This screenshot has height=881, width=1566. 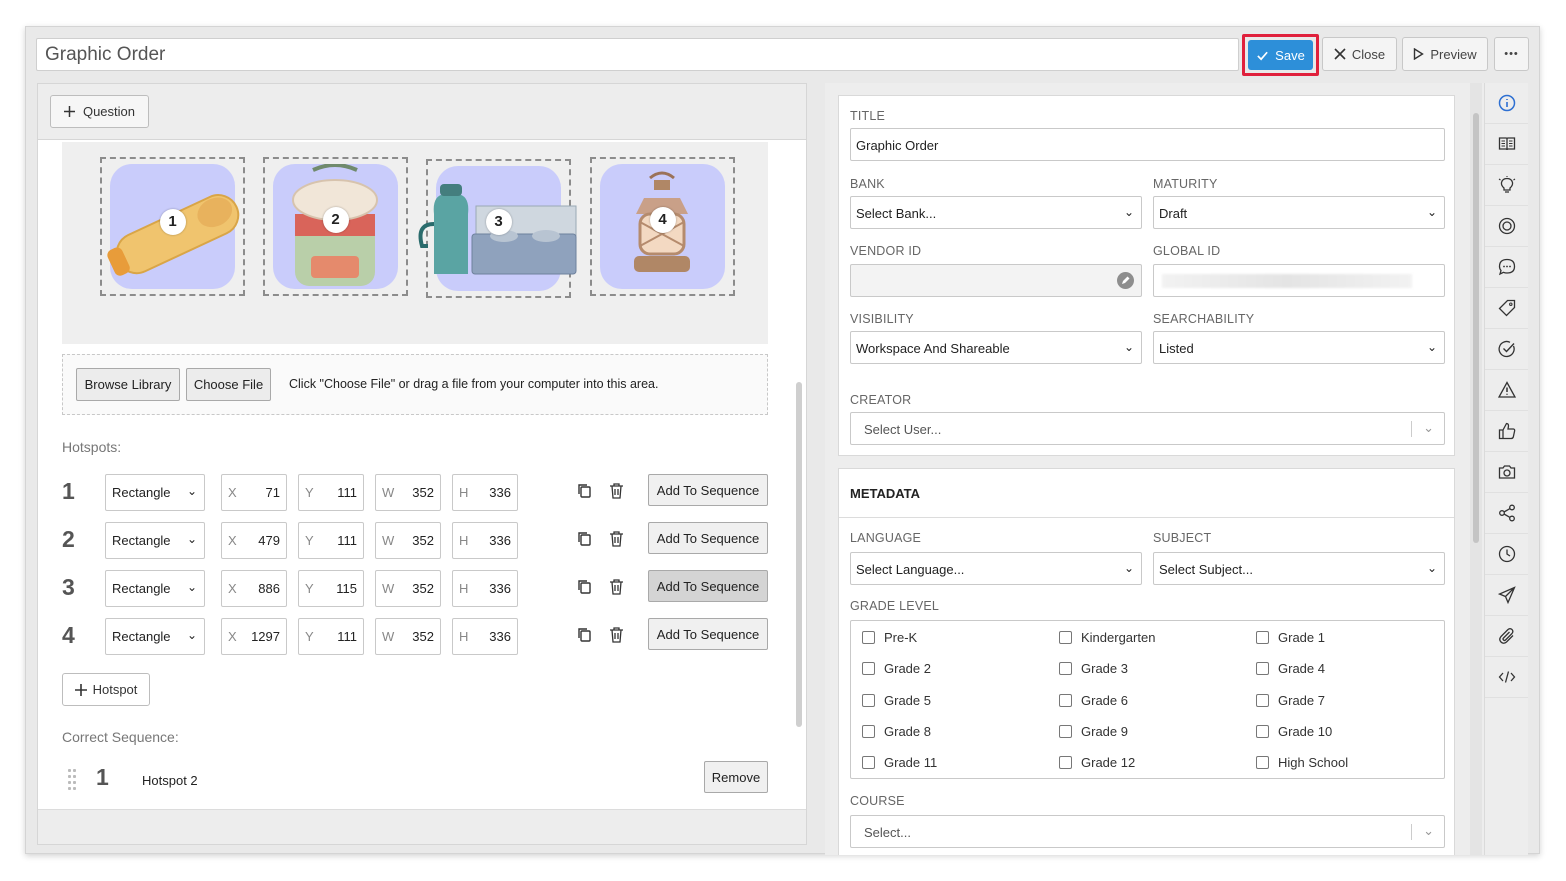 I want to click on save-button: Save, so click(x=1280, y=55).